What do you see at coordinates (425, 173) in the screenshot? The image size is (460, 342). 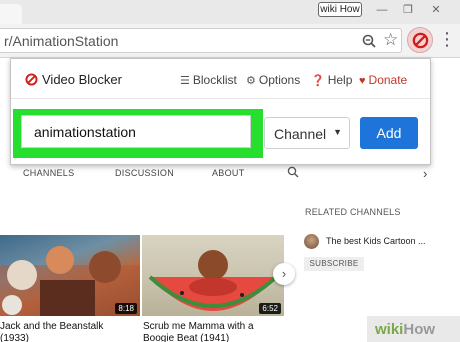 I see `chevron-right-icon: ›` at bounding box center [425, 173].